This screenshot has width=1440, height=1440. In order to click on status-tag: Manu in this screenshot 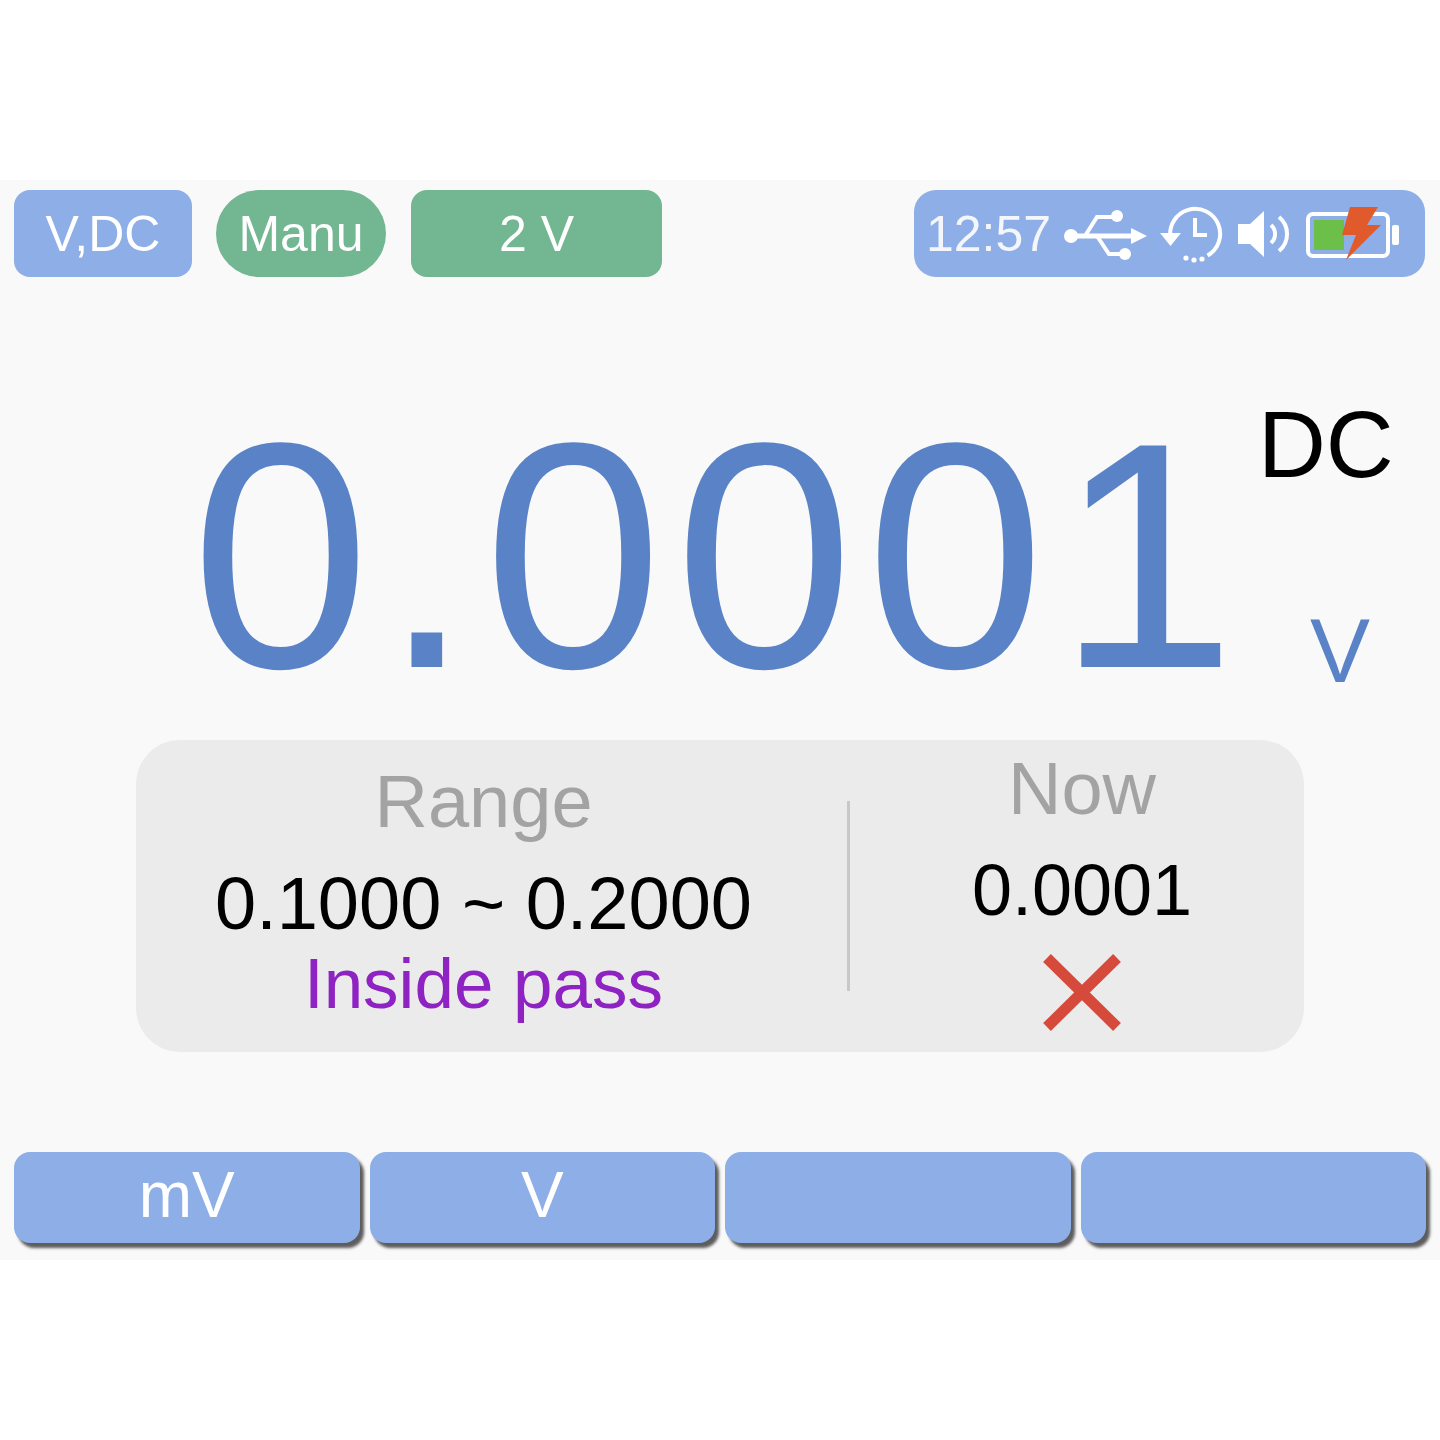, I will do `click(301, 233)`.